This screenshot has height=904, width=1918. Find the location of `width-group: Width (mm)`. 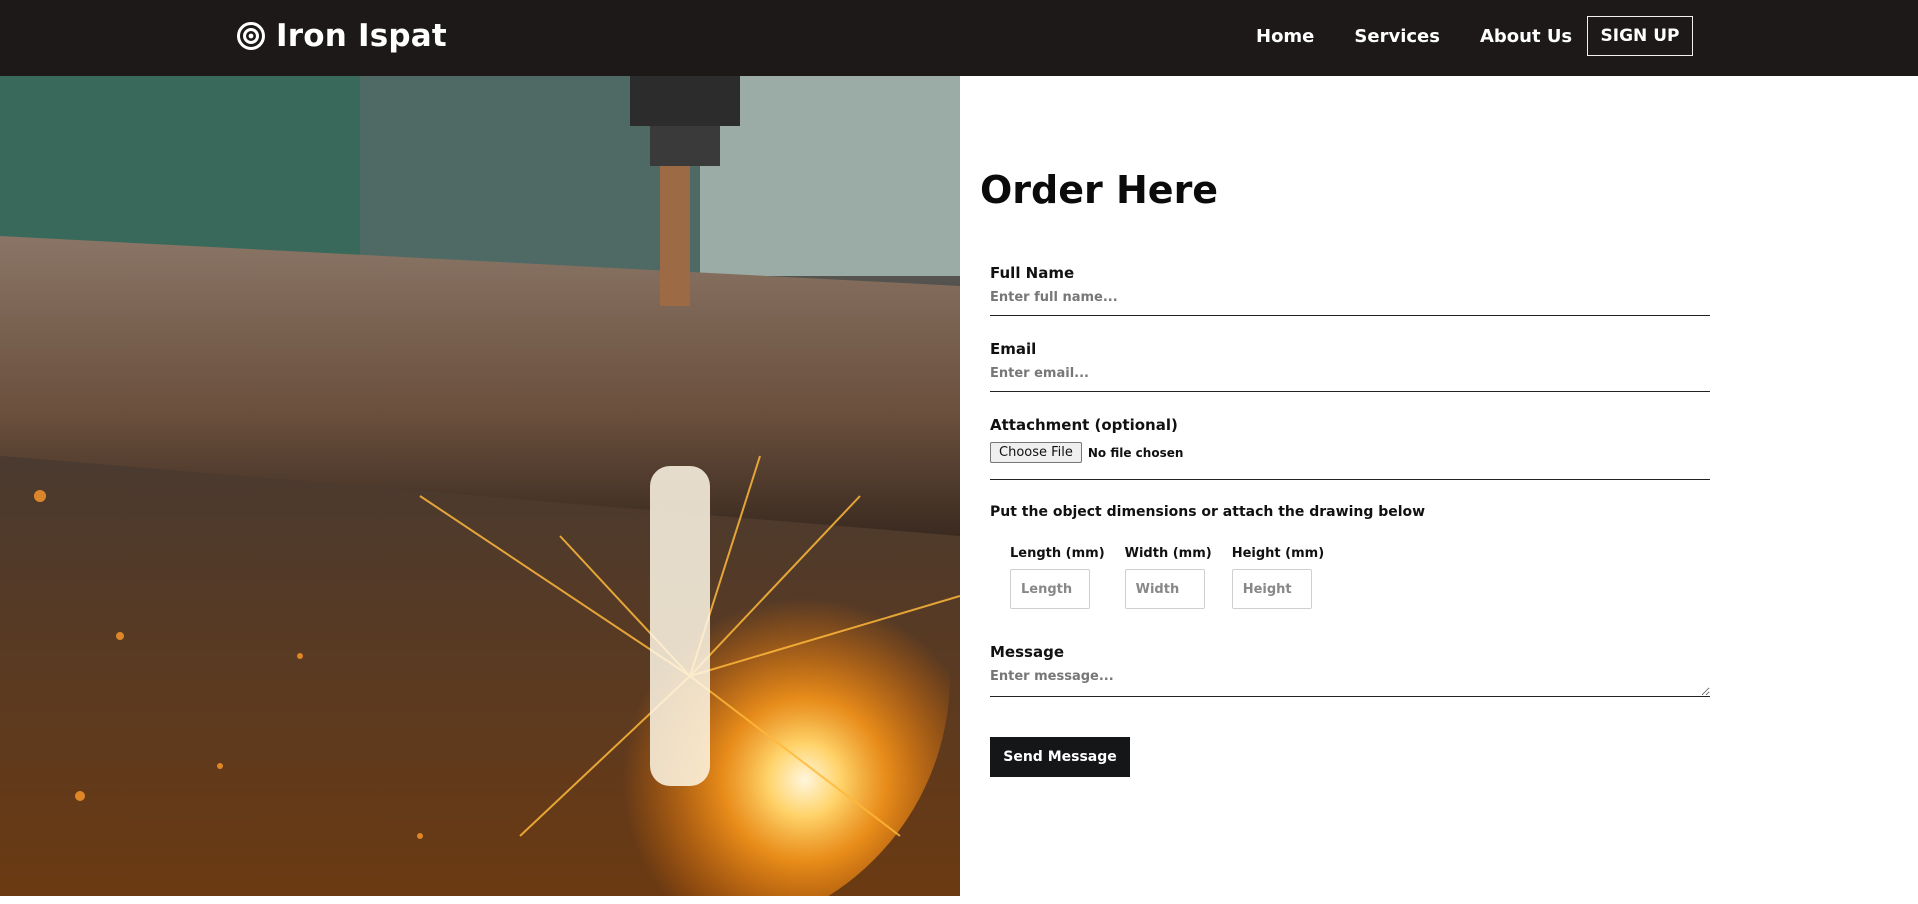

width-group: Width (mm) is located at coordinates (1168, 577).